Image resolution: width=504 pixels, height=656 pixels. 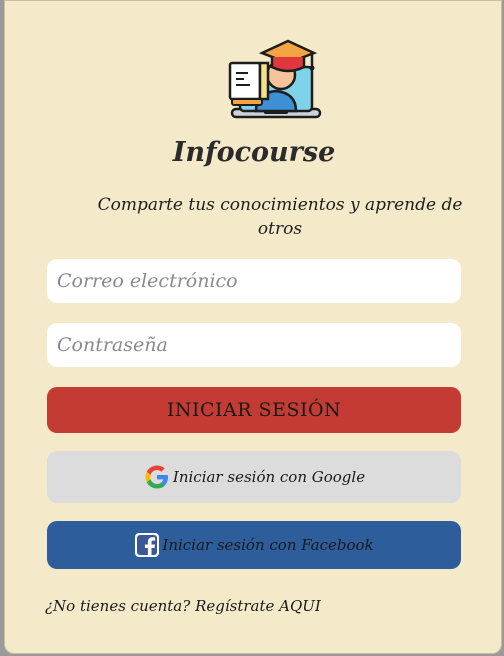 What do you see at coordinates (147, 545) in the screenshot?
I see `facebook-icon` at bounding box center [147, 545].